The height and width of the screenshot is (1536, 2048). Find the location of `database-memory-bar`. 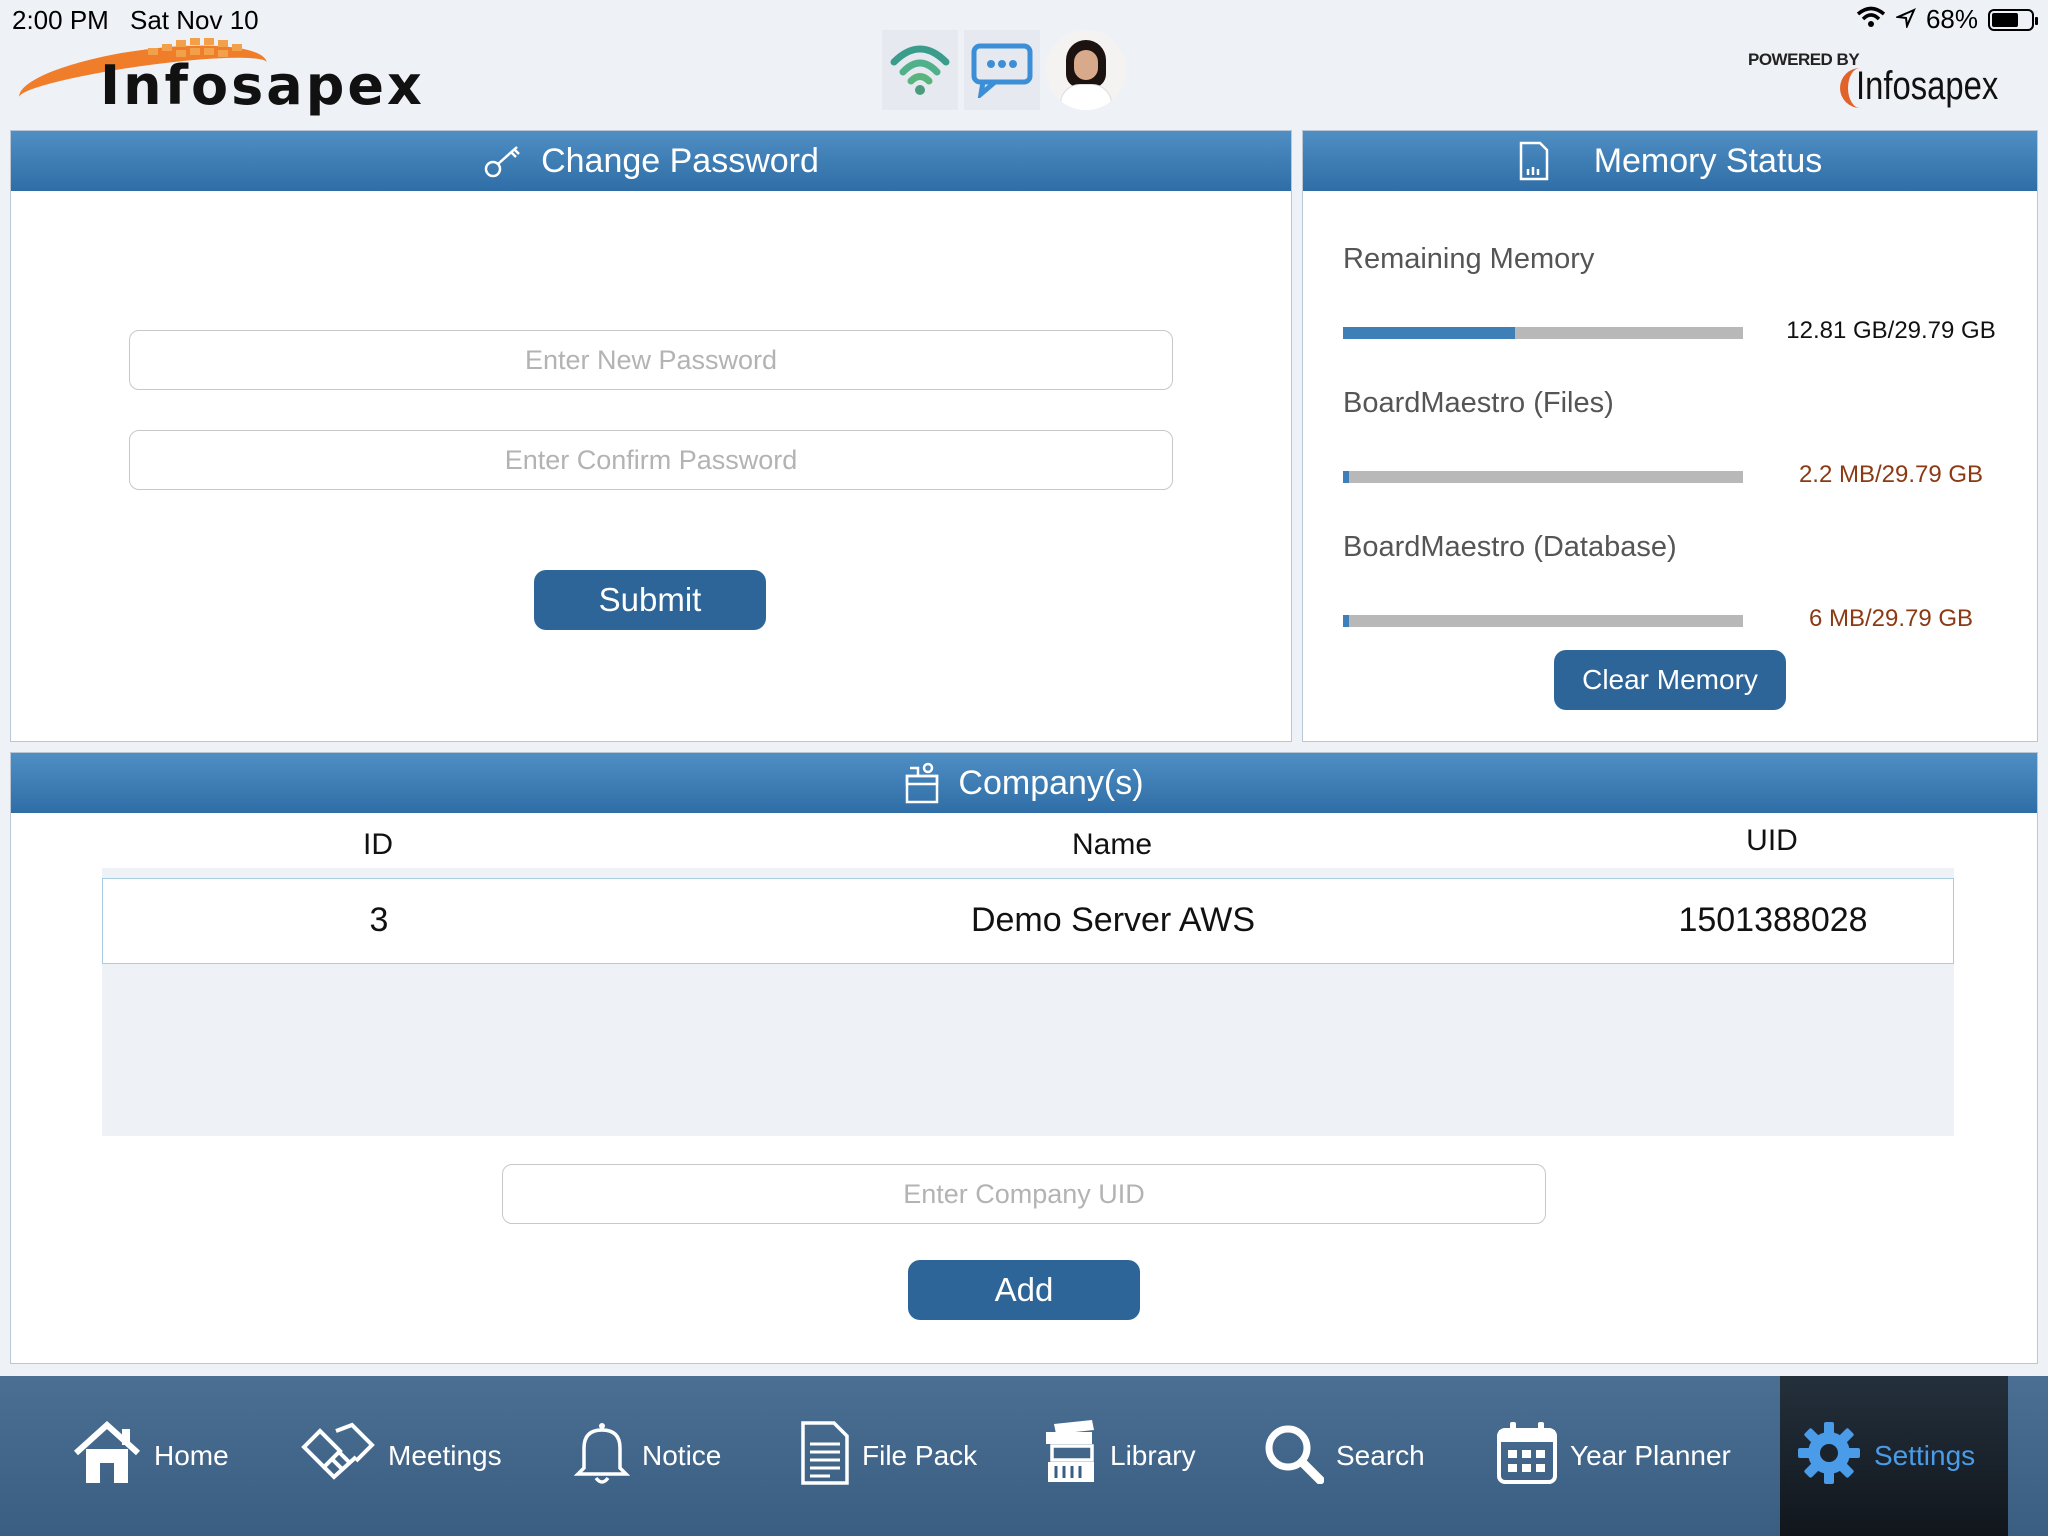

database-memory-bar is located at coordinates (1543, 621).